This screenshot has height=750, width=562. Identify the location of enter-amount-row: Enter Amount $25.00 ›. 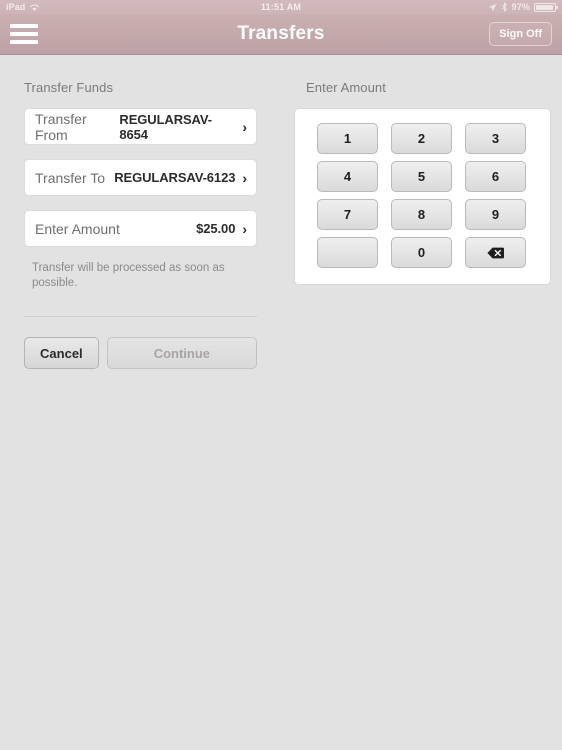
(140, 228).